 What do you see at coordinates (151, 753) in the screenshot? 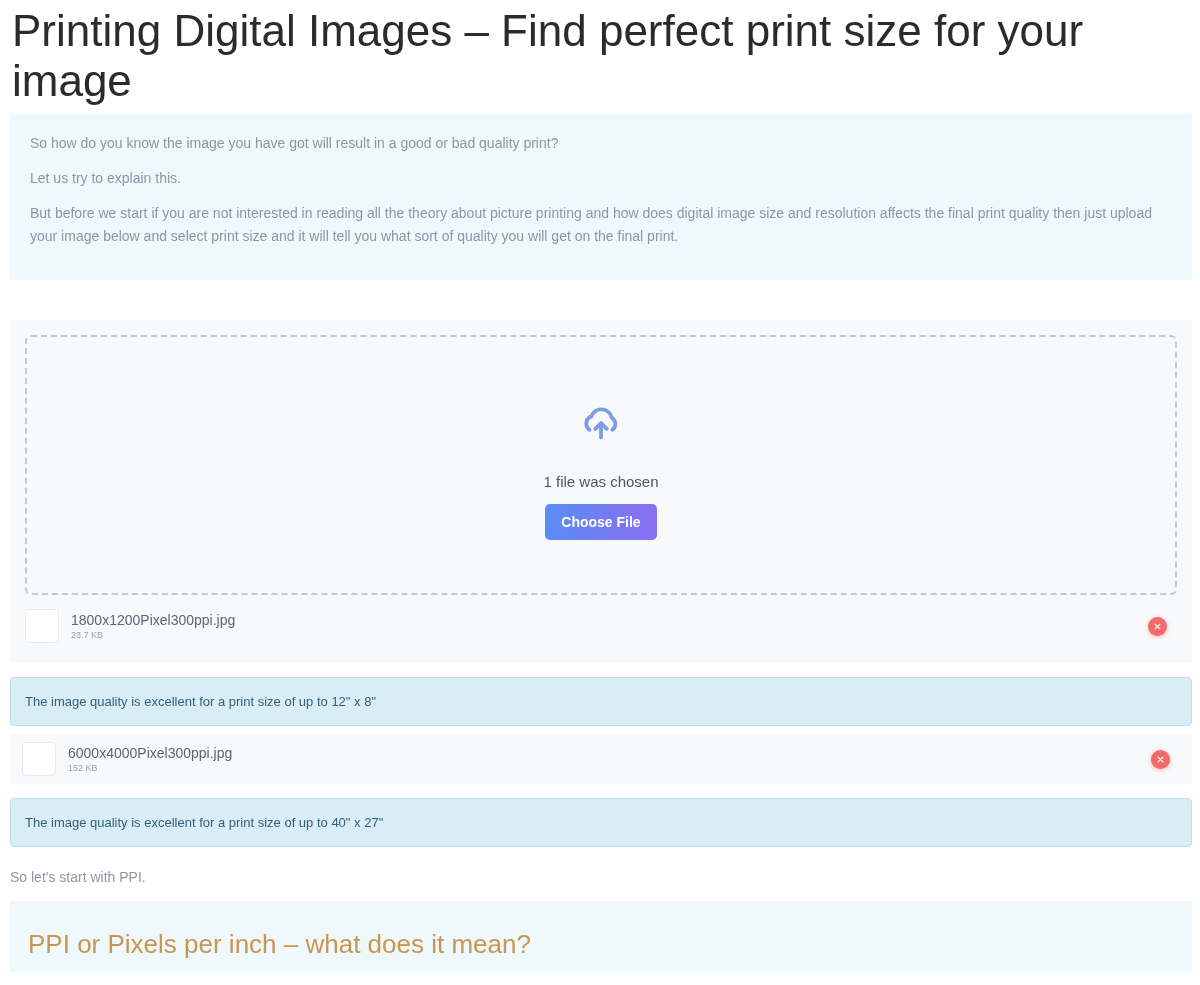
I see `file-name: 6000x4000Pixel300ppi.jpg` at bounding box center [151, 753].